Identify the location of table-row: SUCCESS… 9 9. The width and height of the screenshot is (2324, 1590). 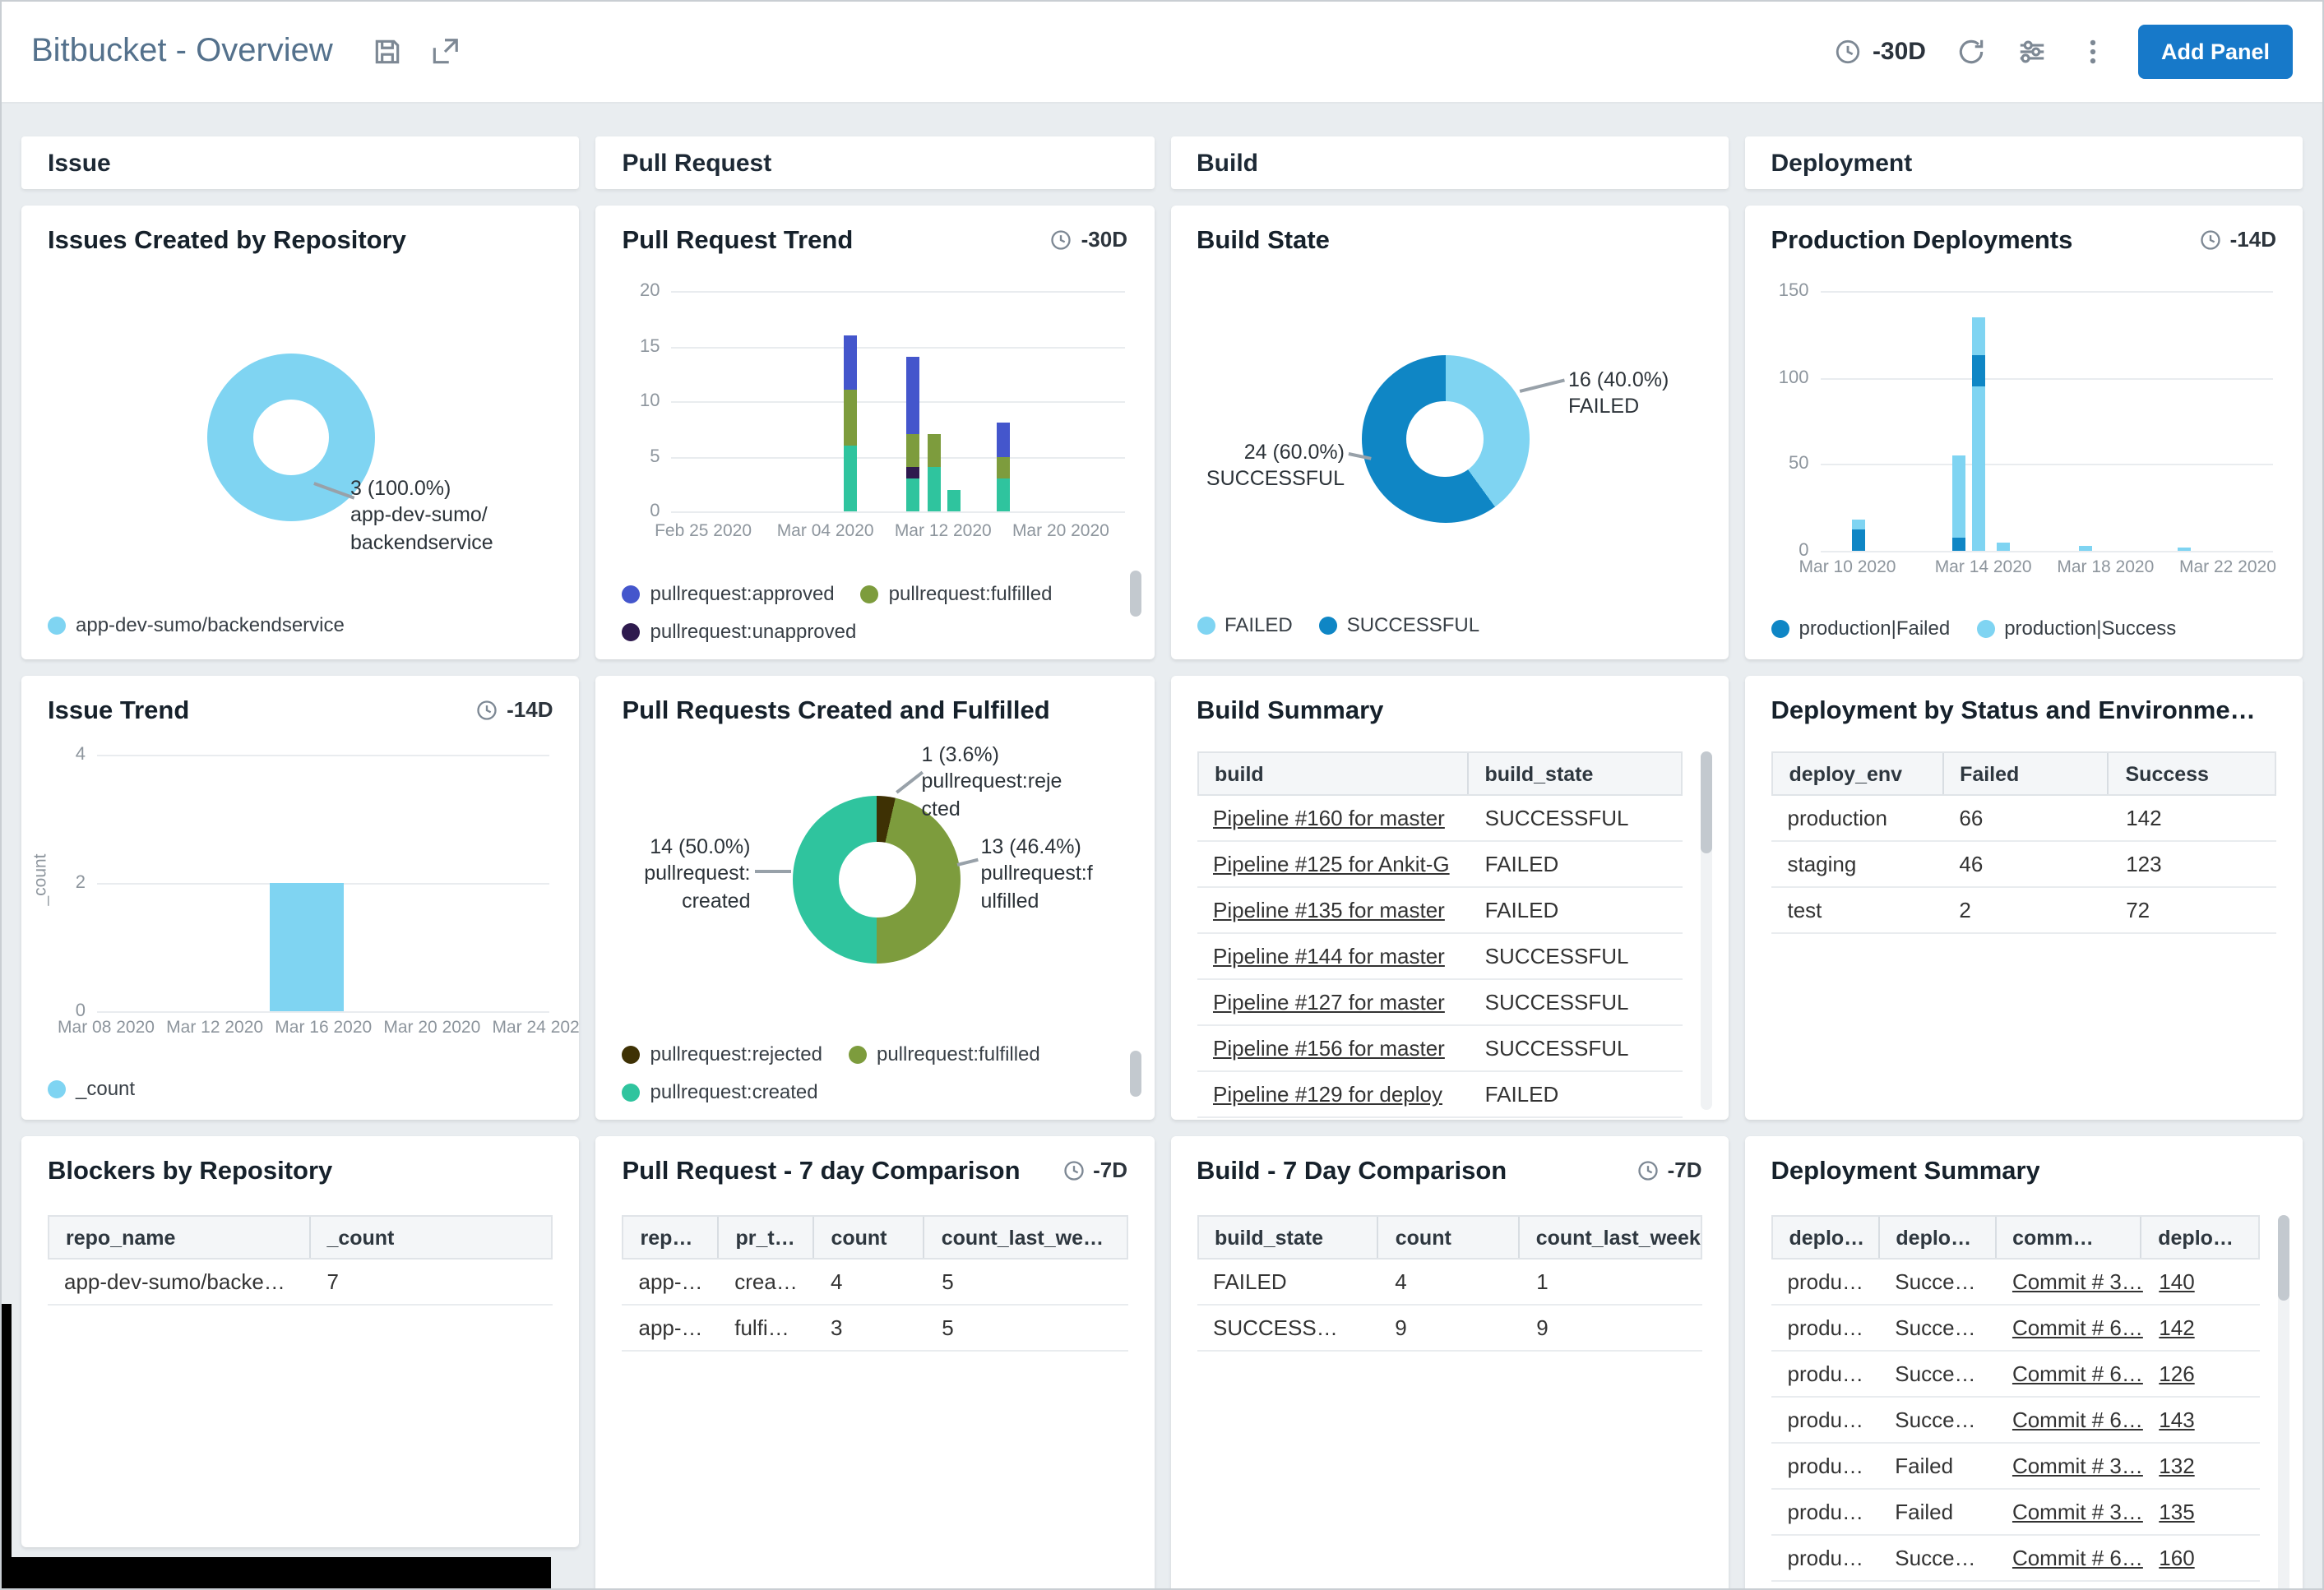
(1449, 1329).